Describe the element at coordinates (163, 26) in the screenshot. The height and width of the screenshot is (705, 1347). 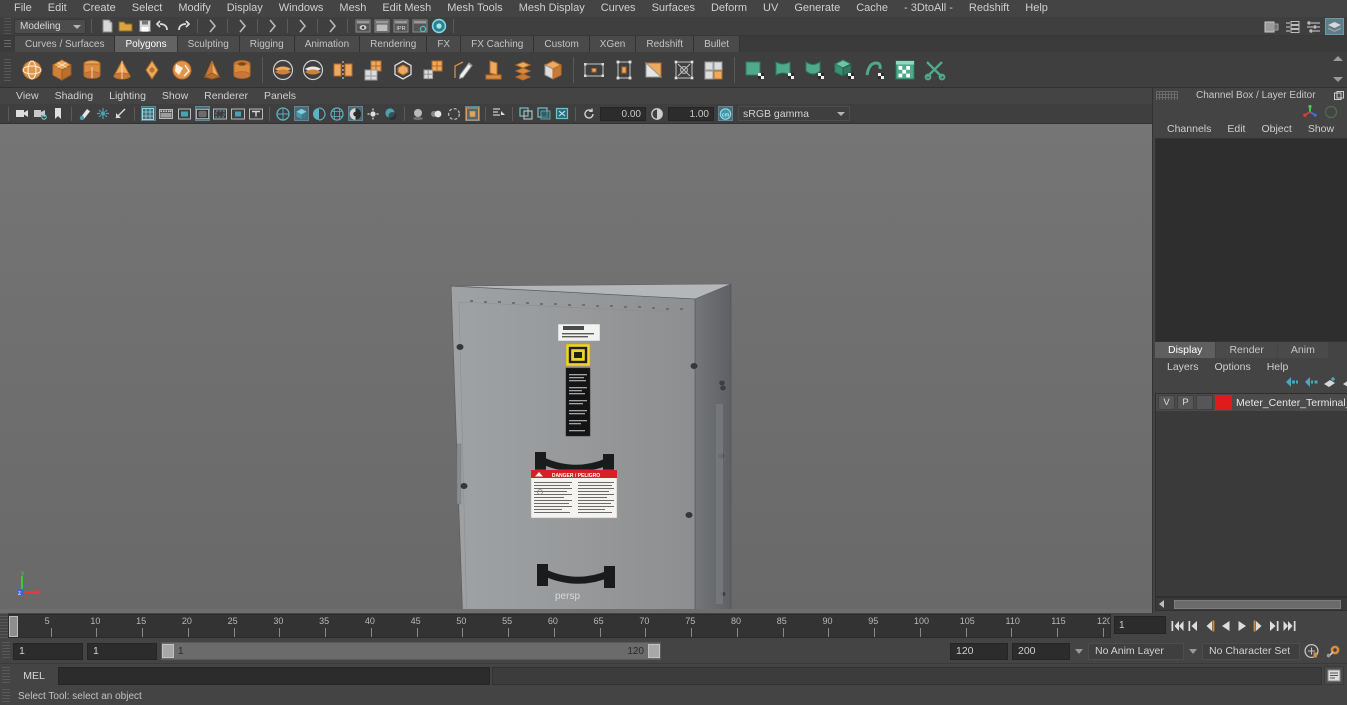
I see `undo-icon` at that location.